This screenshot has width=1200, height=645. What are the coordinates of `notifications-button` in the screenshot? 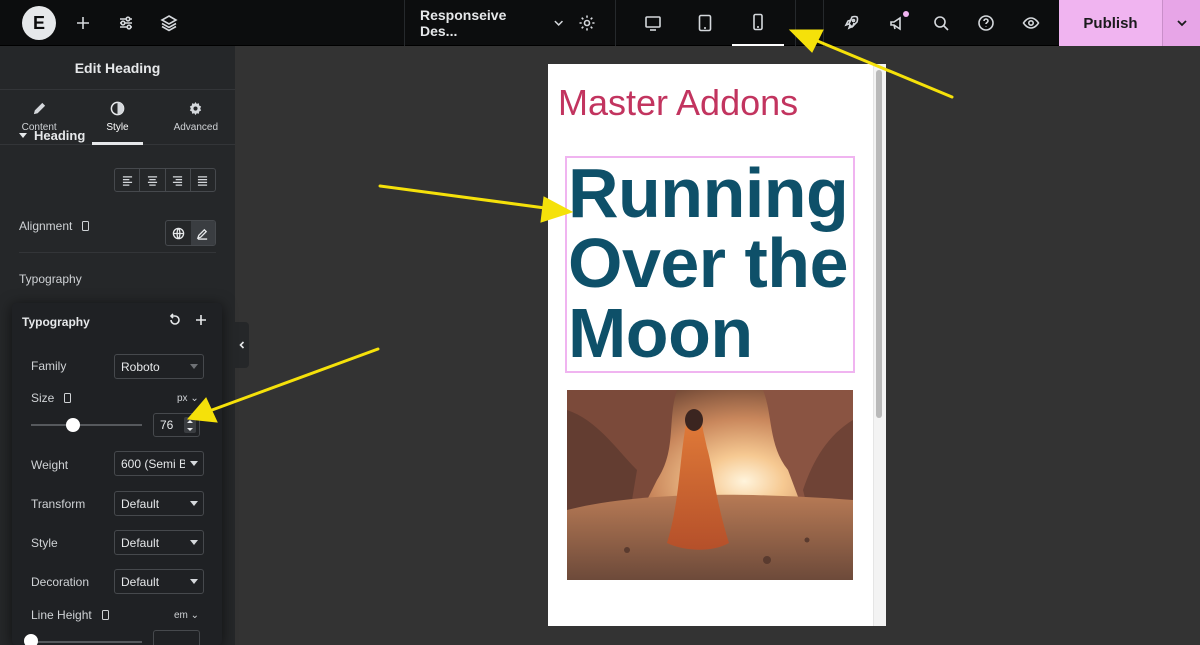 It's located at (897, 23).